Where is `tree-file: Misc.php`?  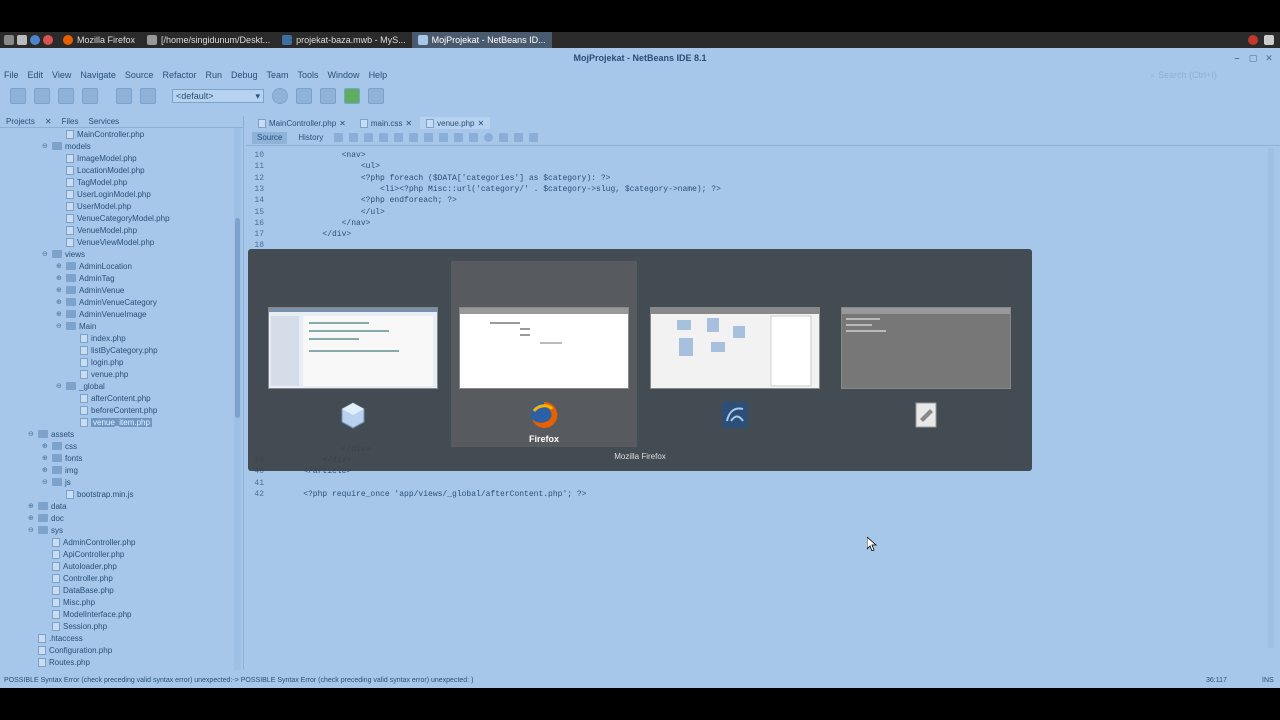
tree-file: Misc.php is located at coordinates (68, 602).